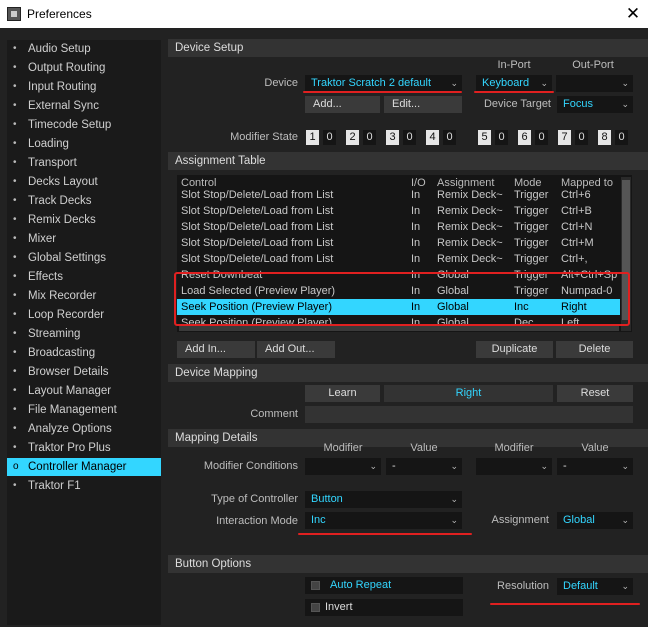  What do you see at coordinates (84, 391) in the screenshot?
I see `sidebar-item: • Layout Manager` at bounding box center [84, 391].